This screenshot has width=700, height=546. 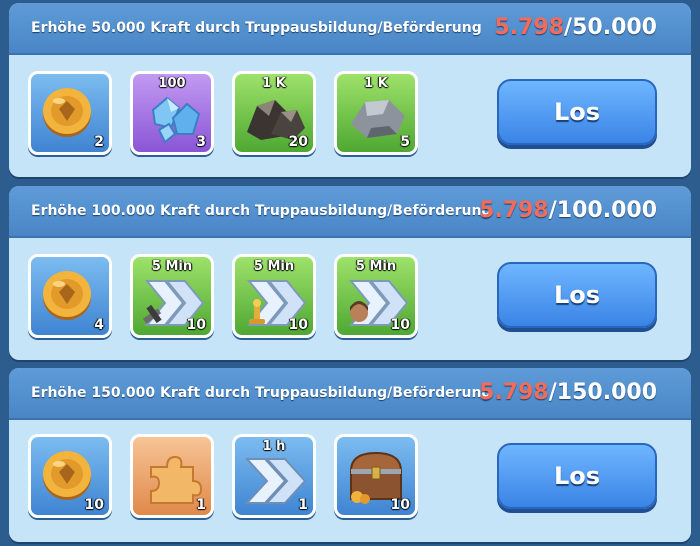 I want to click on reward-slot: 2, so click(x=70, y=113).